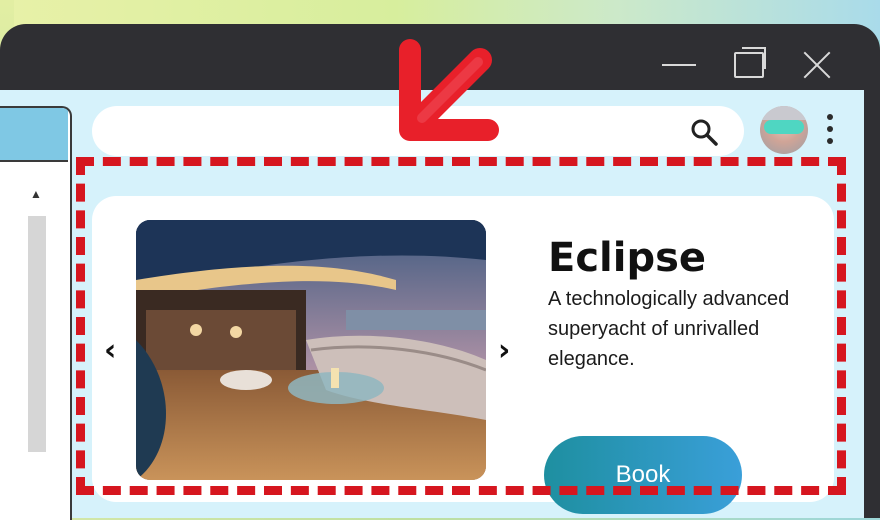 The width and height of the screenshot is (880, 520). What do you see at coordinates (784, 113) in the screenshot?
I see `avatar-hair` at bounding box center [784, 113].